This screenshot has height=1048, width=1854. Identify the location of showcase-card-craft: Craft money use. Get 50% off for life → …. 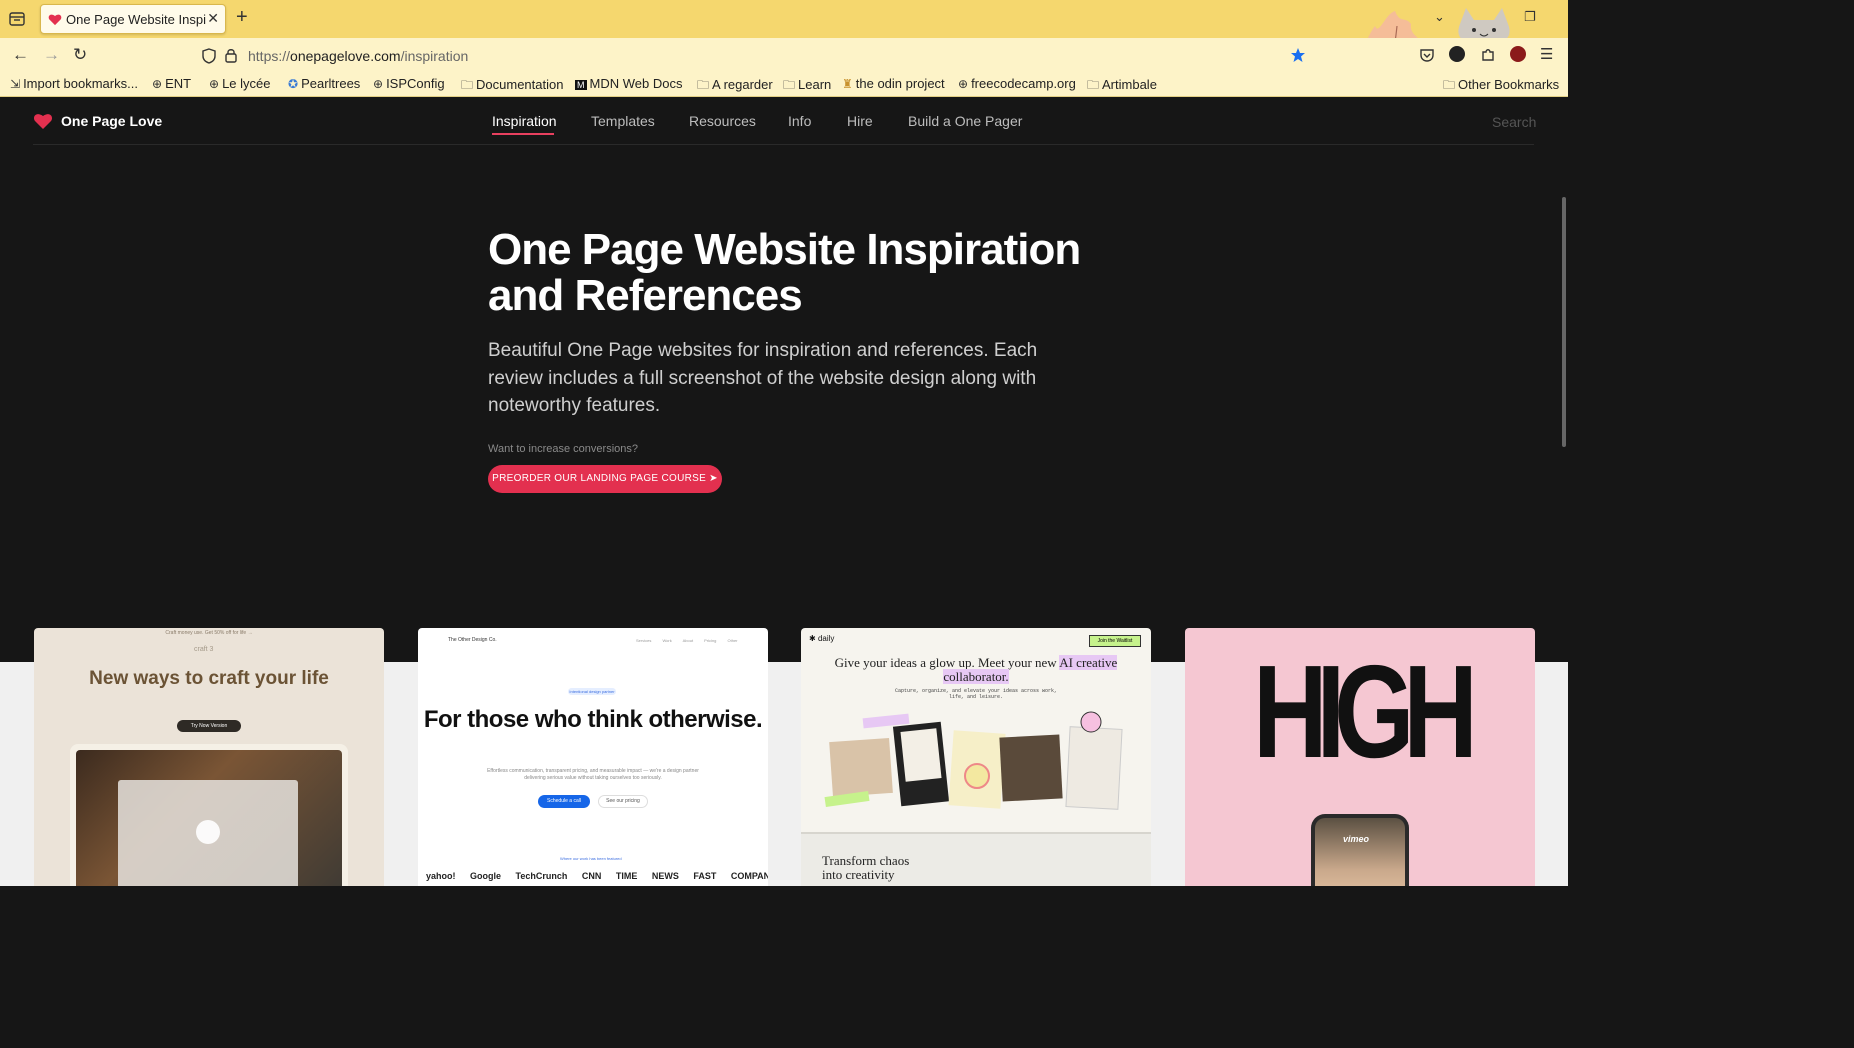
(209, 757).